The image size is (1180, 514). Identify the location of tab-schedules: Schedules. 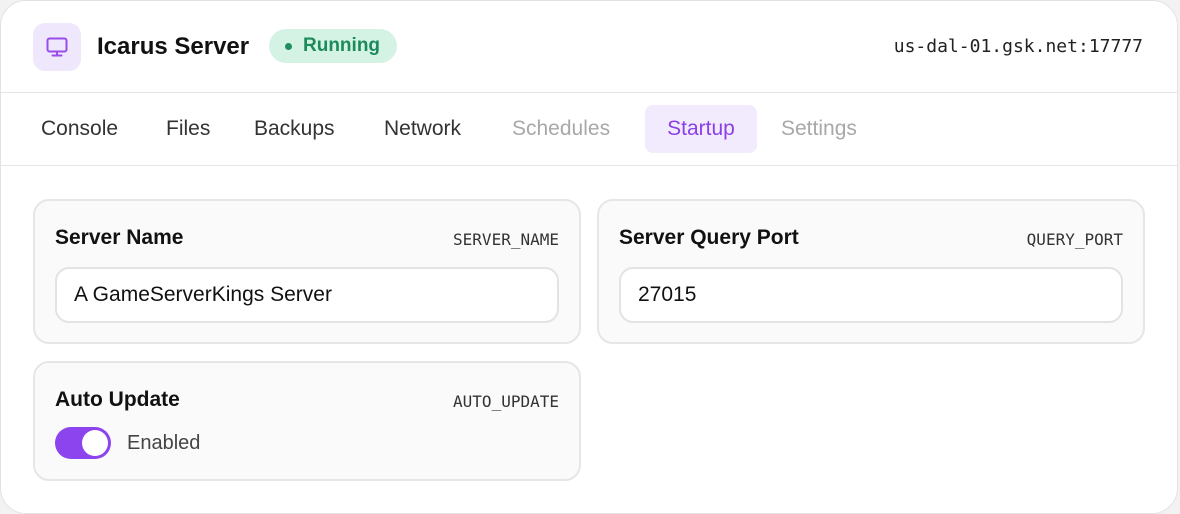
(561, 128).